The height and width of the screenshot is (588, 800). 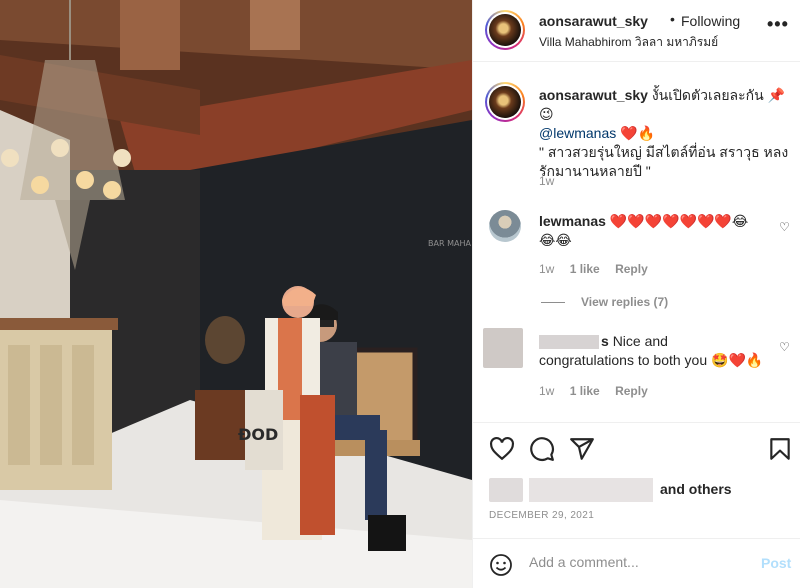 What do you see at coordinates (542, 449) in the screenshot?
I see `comment-bubble-icon` at bounding box center [542, 449].